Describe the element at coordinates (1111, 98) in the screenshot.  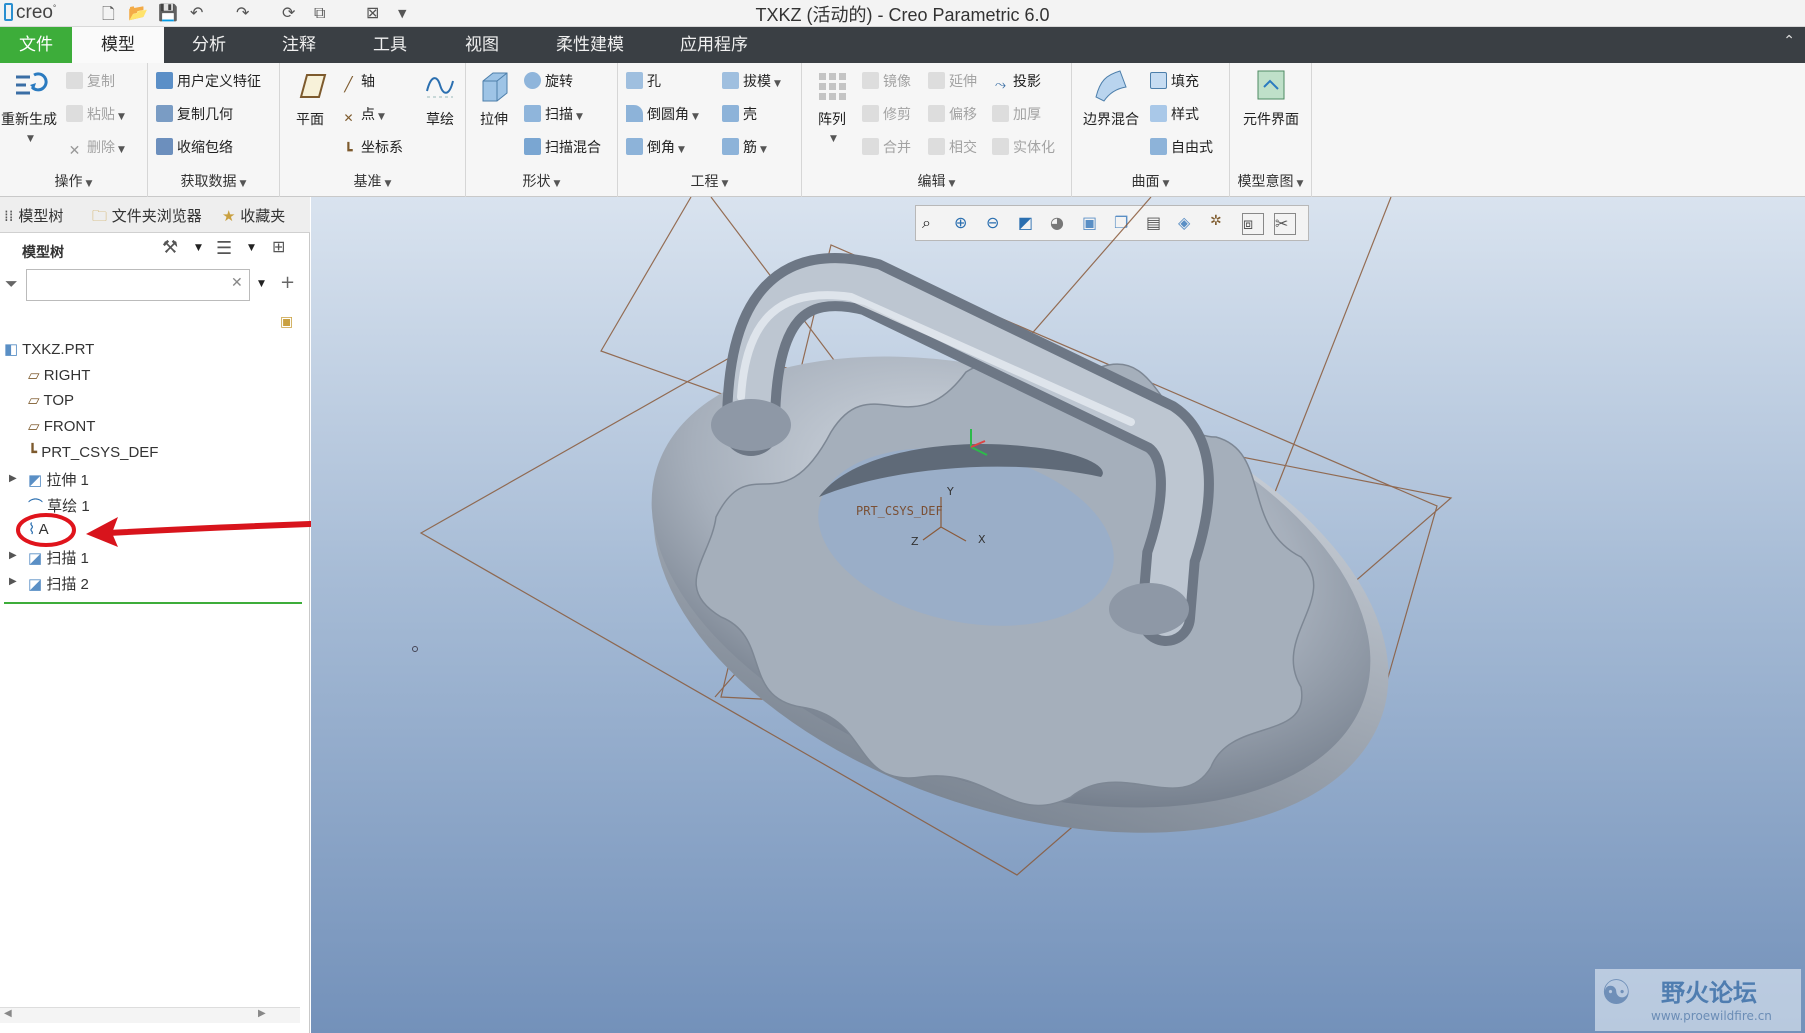
I see `boundary-blend-button: 边界混合` at that location.